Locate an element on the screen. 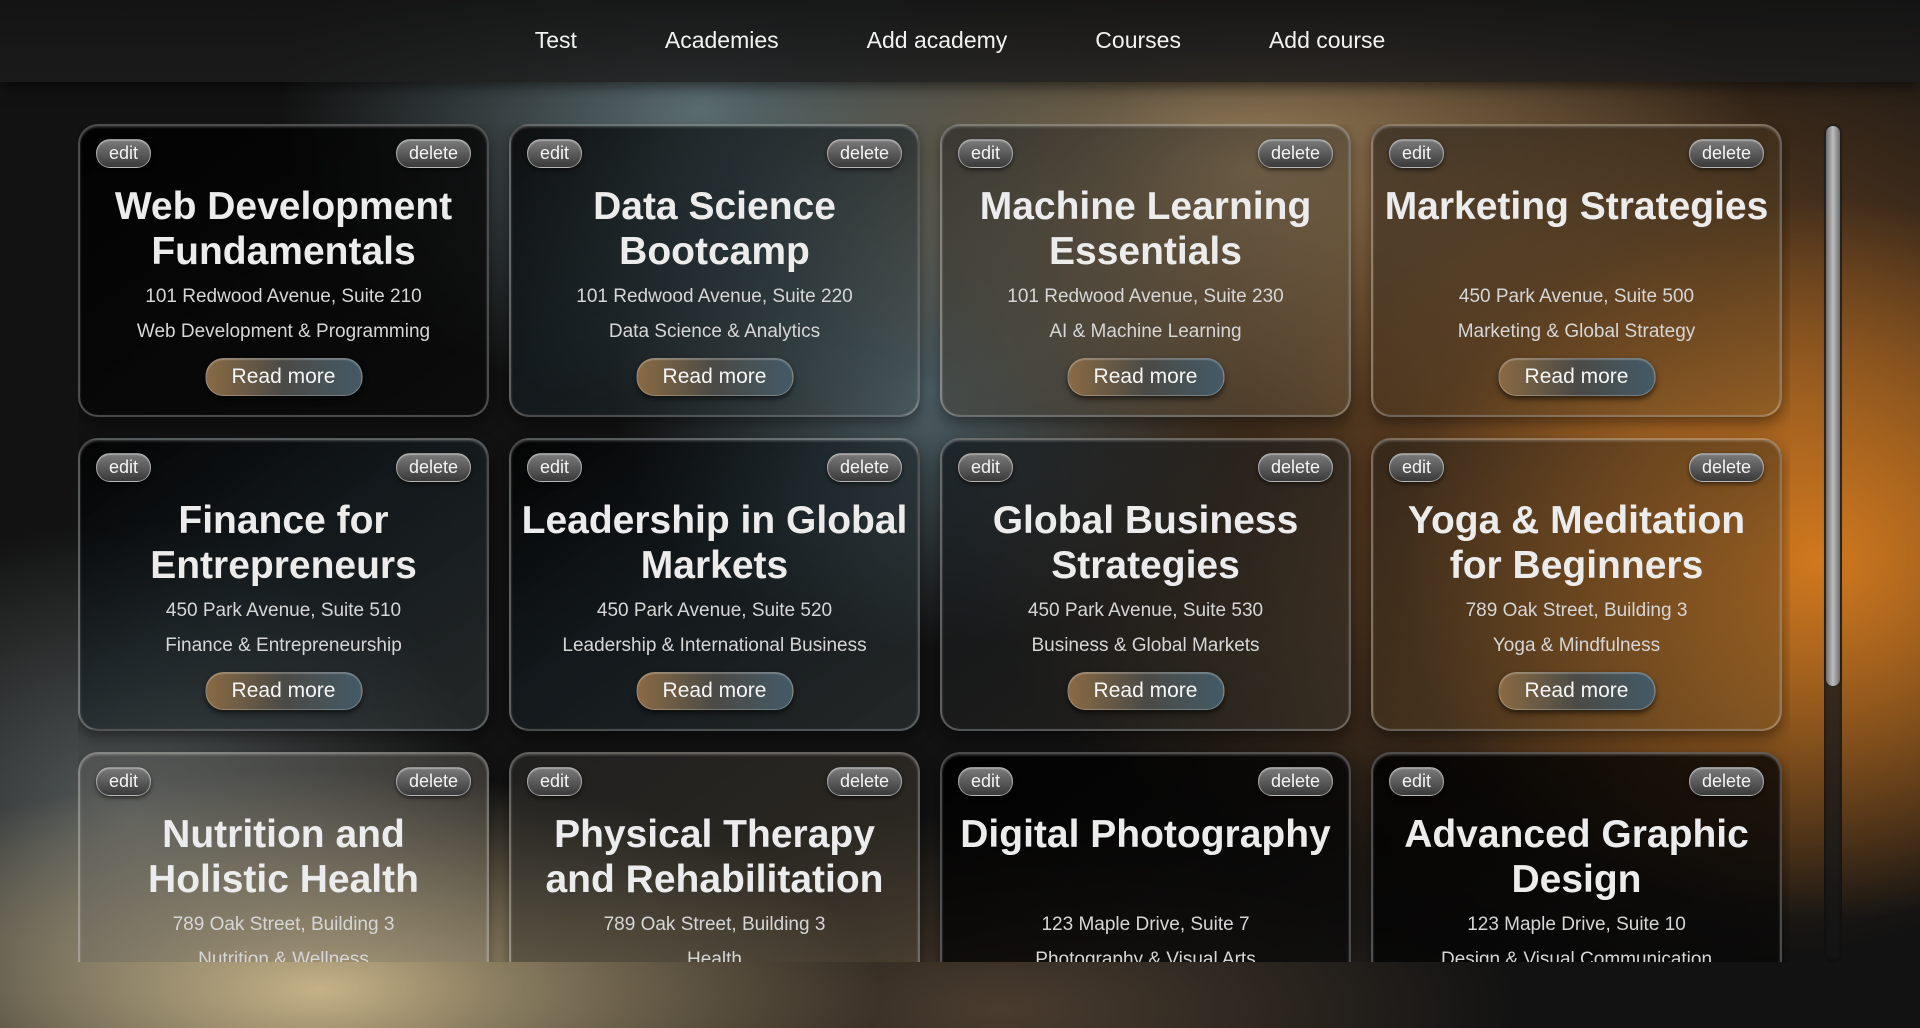  course-category: Photography & Visual Arts is located at coordinates (1145, 955).